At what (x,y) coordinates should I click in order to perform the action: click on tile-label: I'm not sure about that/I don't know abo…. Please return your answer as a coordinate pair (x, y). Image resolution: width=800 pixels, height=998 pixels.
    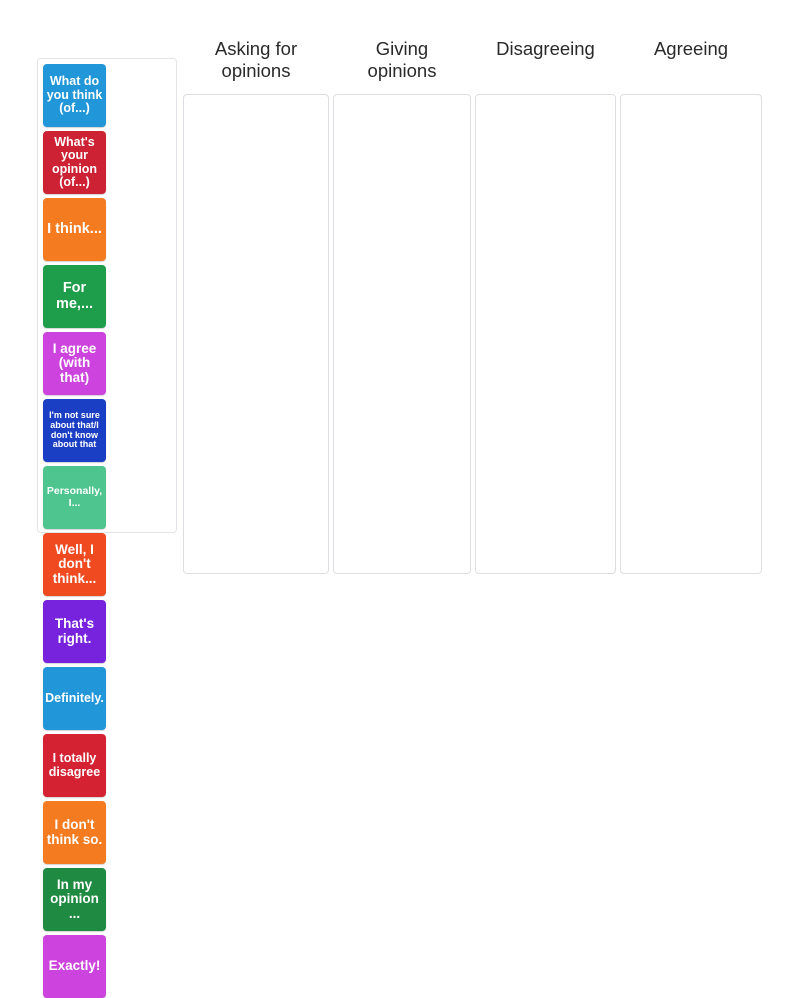
    Looking at the image, I should click on (74, 430).